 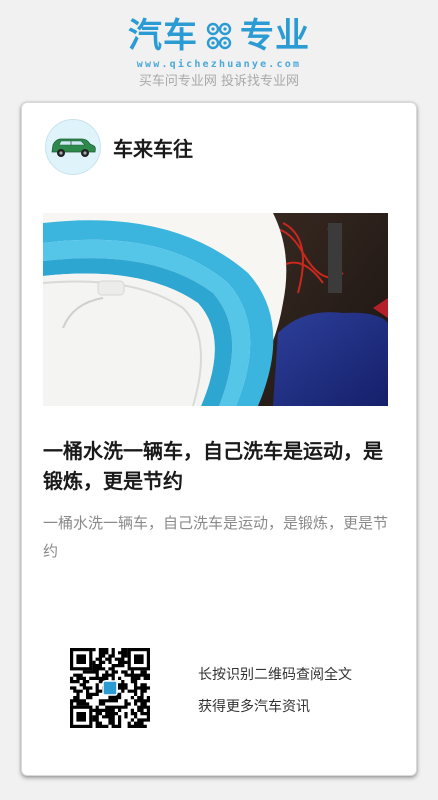 I want to click on author-name: 车来车往, so click(x=153, y=147).